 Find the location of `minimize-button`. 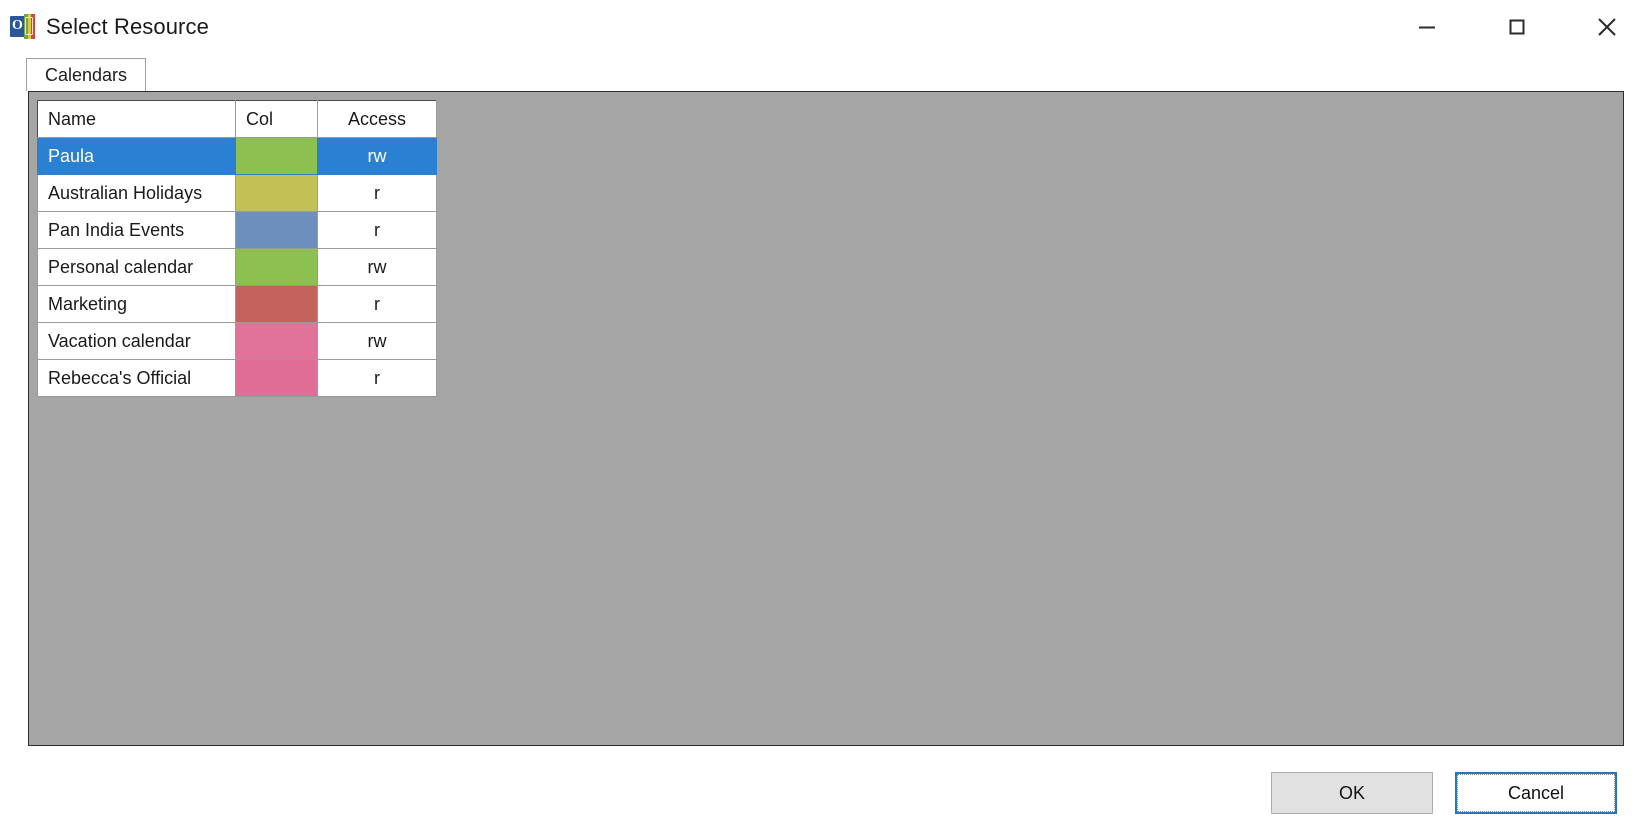

minimize-button is located at coordinates (1427, 27).